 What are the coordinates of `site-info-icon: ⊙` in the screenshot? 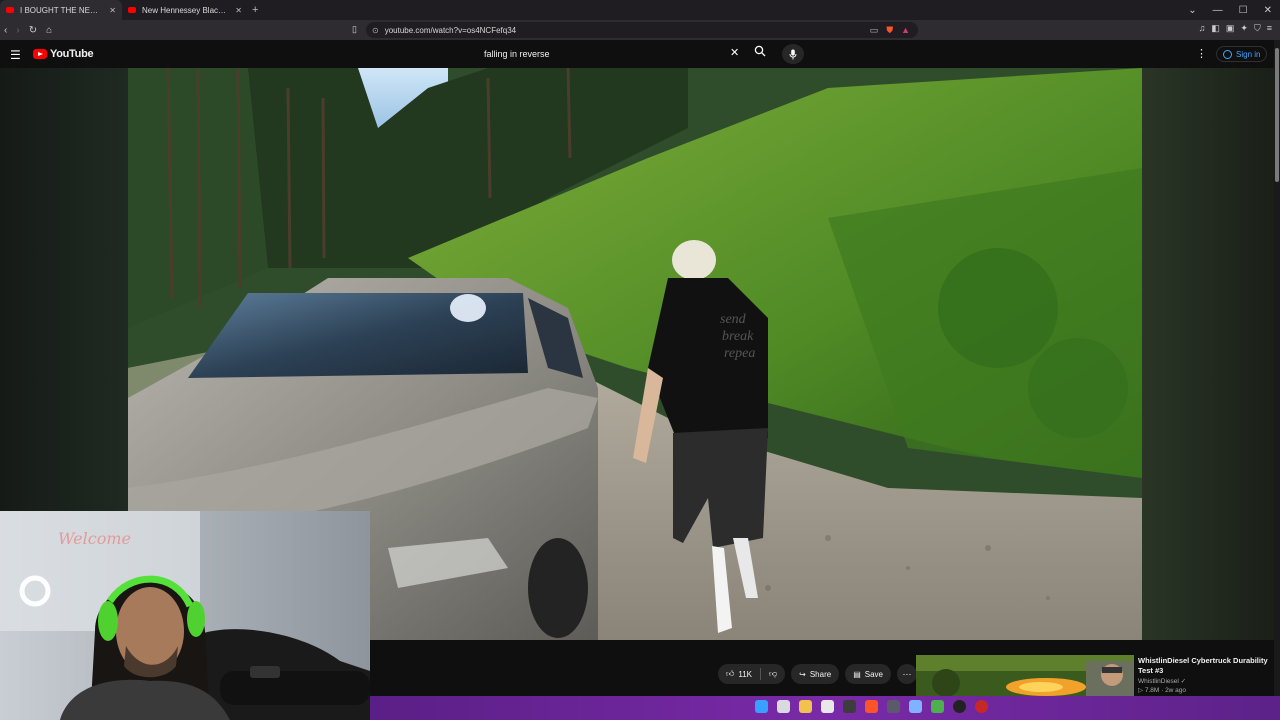 It's located at (375, 30).